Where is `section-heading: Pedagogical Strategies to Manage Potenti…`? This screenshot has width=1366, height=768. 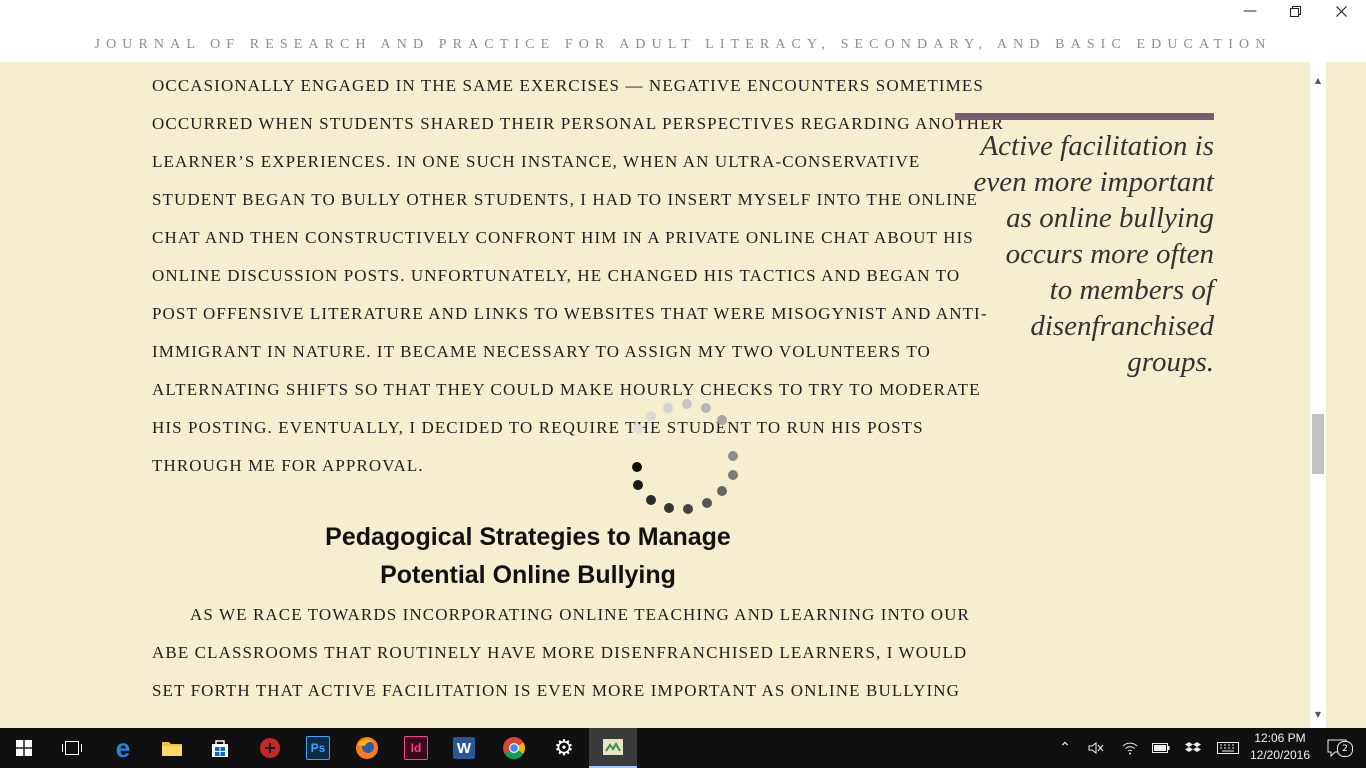
section-heading: Pedagogical Strategies to Manage Potenti… is located at coordinates (528, 556).